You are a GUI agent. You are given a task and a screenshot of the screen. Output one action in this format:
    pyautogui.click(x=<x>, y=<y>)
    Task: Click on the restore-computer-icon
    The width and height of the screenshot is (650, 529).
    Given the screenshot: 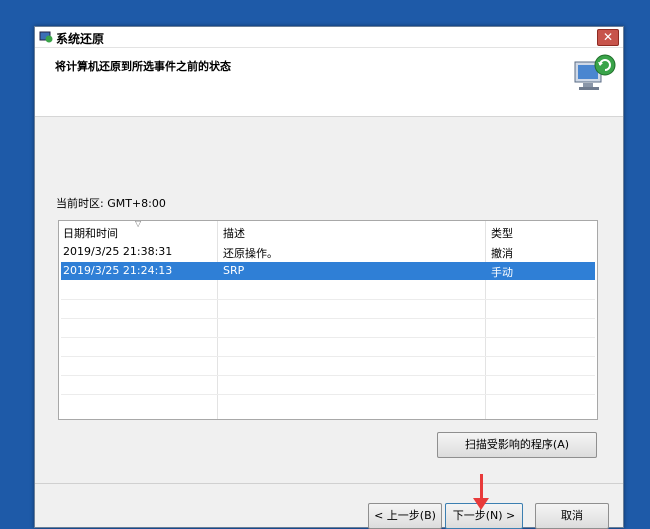 What is the action you would take?
    pyautogui.click(x=595, y=72)
    